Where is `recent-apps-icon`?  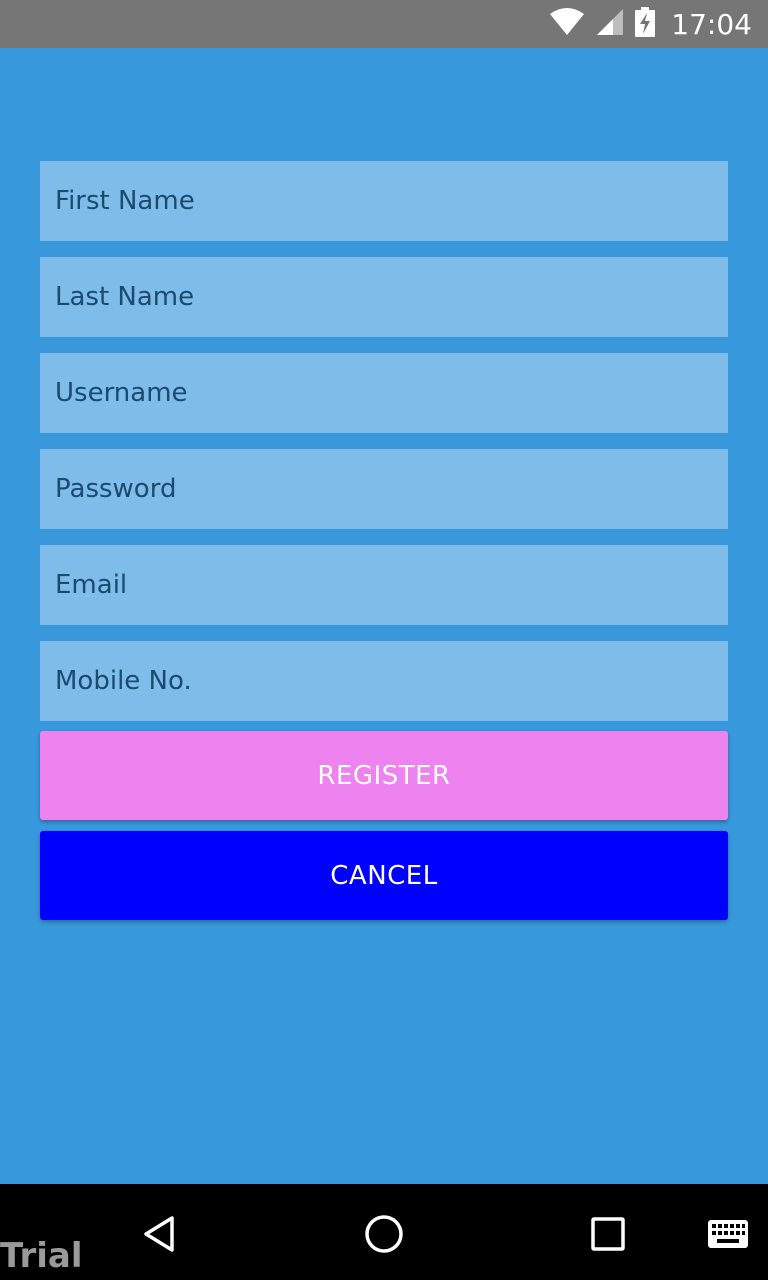 recent-apps-icon is located at coordinates (608, 1234).